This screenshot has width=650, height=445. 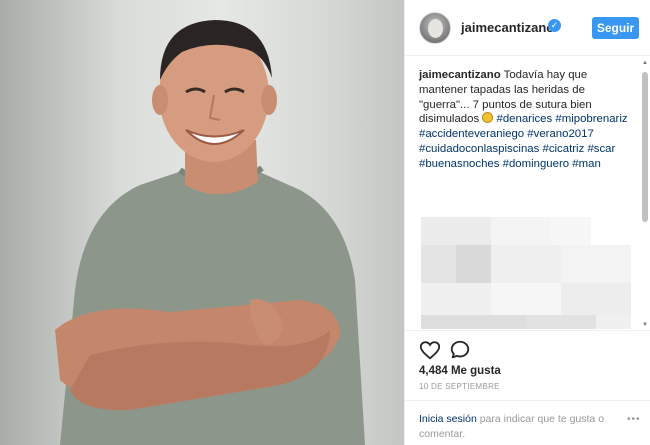 What do you see at coordinates (460, 350) in the screenshot?
I see `comment-bubble-icon` at bounding box center [460, 350].